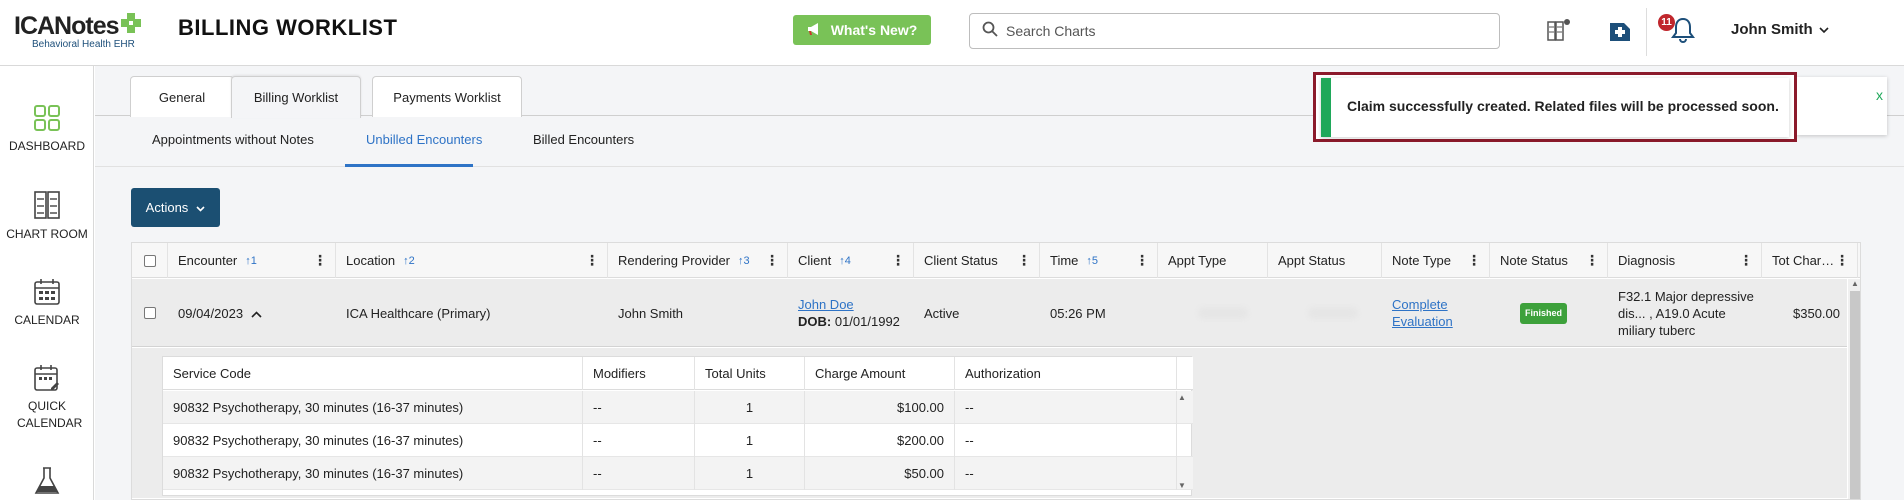 The height and width of the screenshot is (500, 1904). I want to click on col-header-modifiers: Modifiers, so click(639, 373).